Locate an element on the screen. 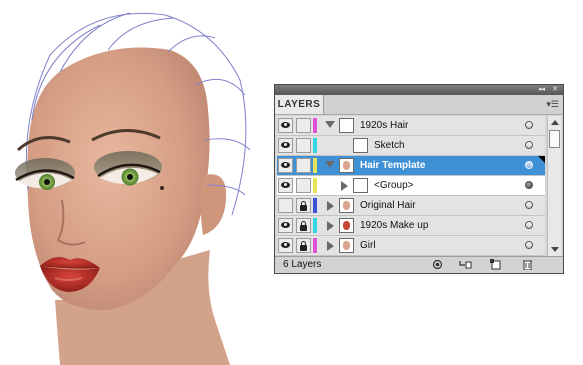 This screenshot has width=583, height=365. layer-row: <Group> is located at coordinates (411, 186).